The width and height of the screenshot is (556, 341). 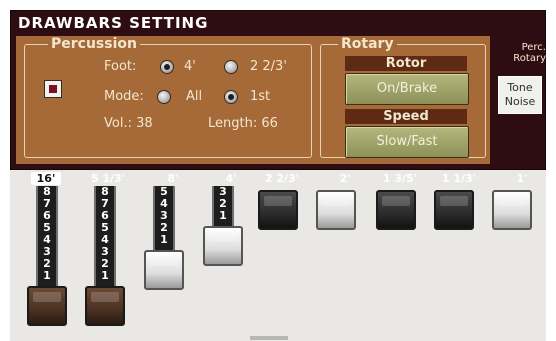 I want to click on drawbar-foot-label: 1 1/3', so click(x=459, y=178).